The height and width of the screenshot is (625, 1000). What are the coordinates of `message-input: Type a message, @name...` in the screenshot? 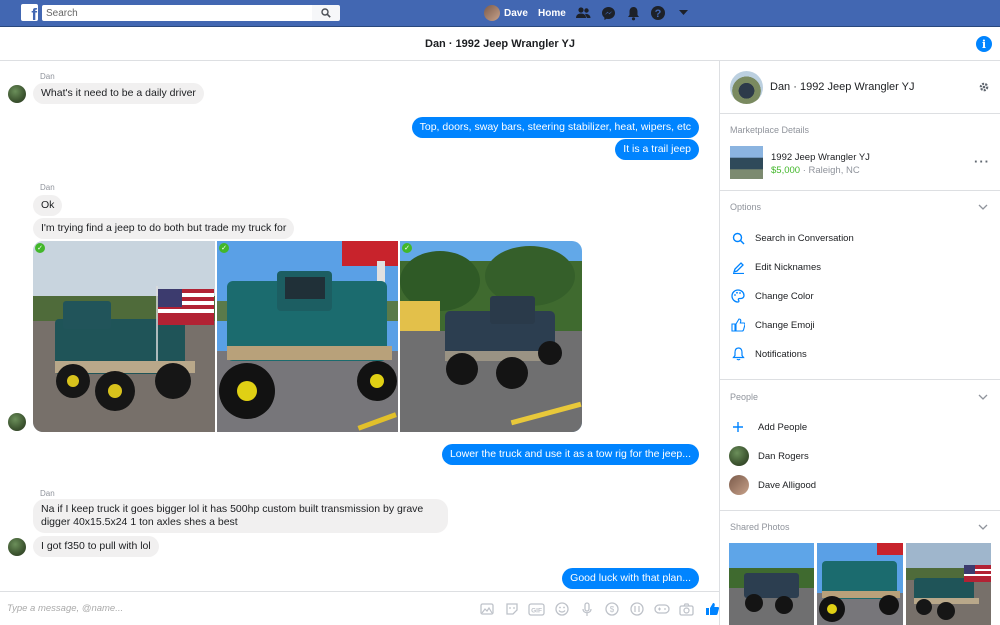 It's located at (65, 608).